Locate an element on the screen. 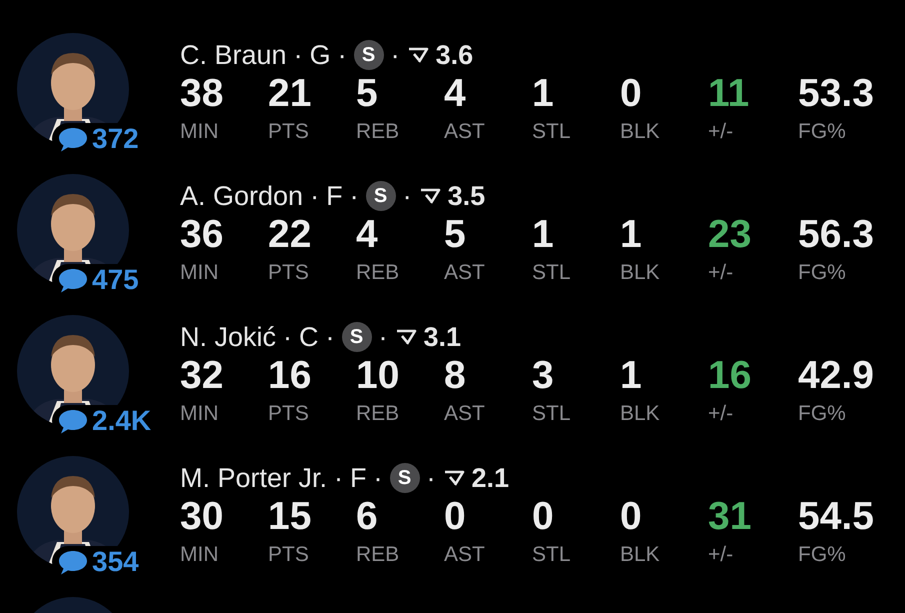  stat-value: 3 is located at coordinates (543, 376).